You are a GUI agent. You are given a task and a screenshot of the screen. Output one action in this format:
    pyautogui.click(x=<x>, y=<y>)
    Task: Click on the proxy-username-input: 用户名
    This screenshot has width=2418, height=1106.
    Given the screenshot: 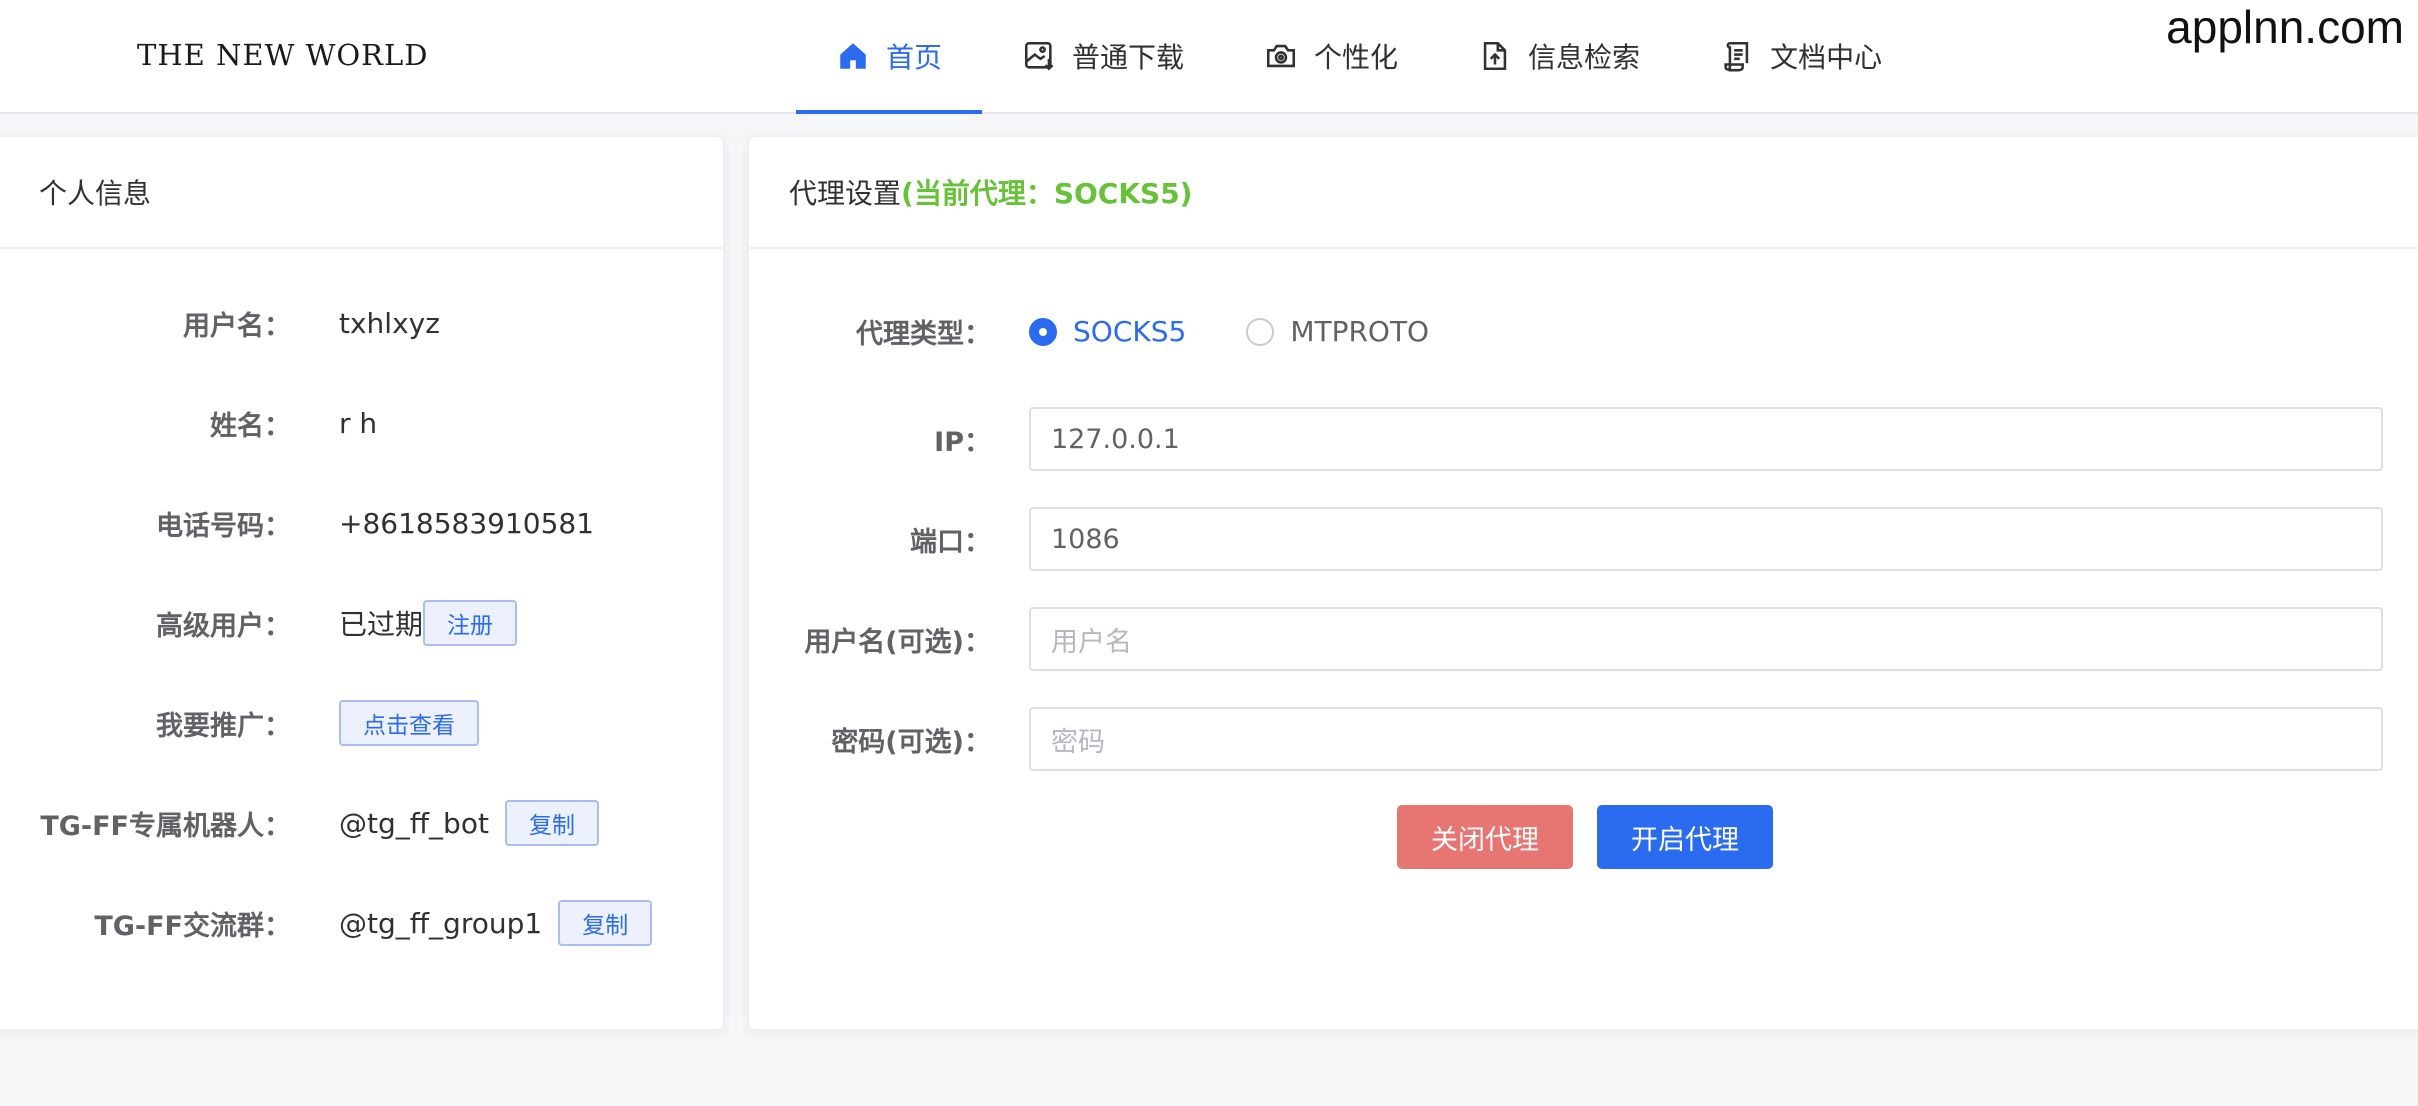 What is the action you would take?
    pyautogui.click(x=1706, y=639)
    